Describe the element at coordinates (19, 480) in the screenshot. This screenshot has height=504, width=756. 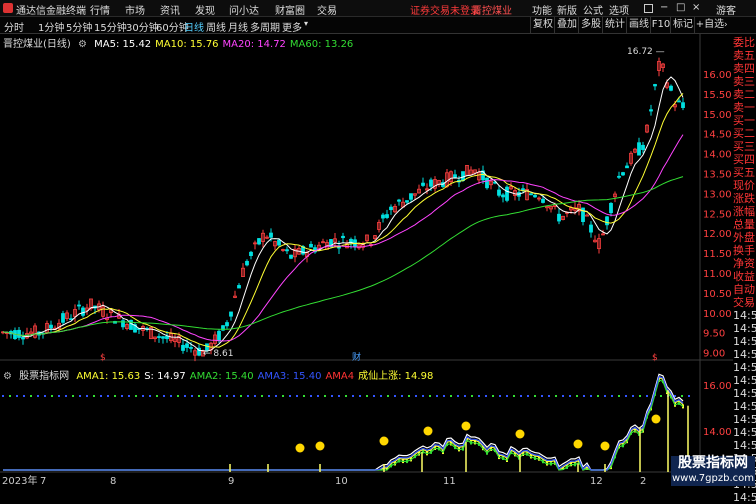
I see `date-tick-label: 2023年` at that location.